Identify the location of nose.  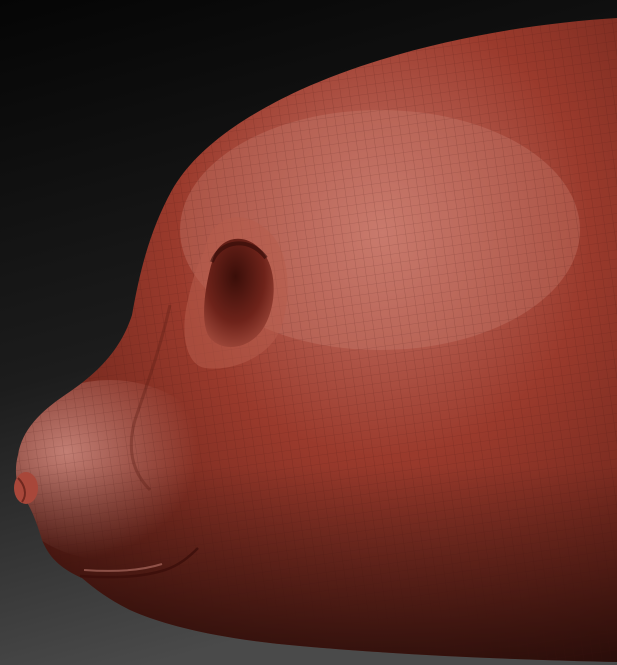
(26, 488).